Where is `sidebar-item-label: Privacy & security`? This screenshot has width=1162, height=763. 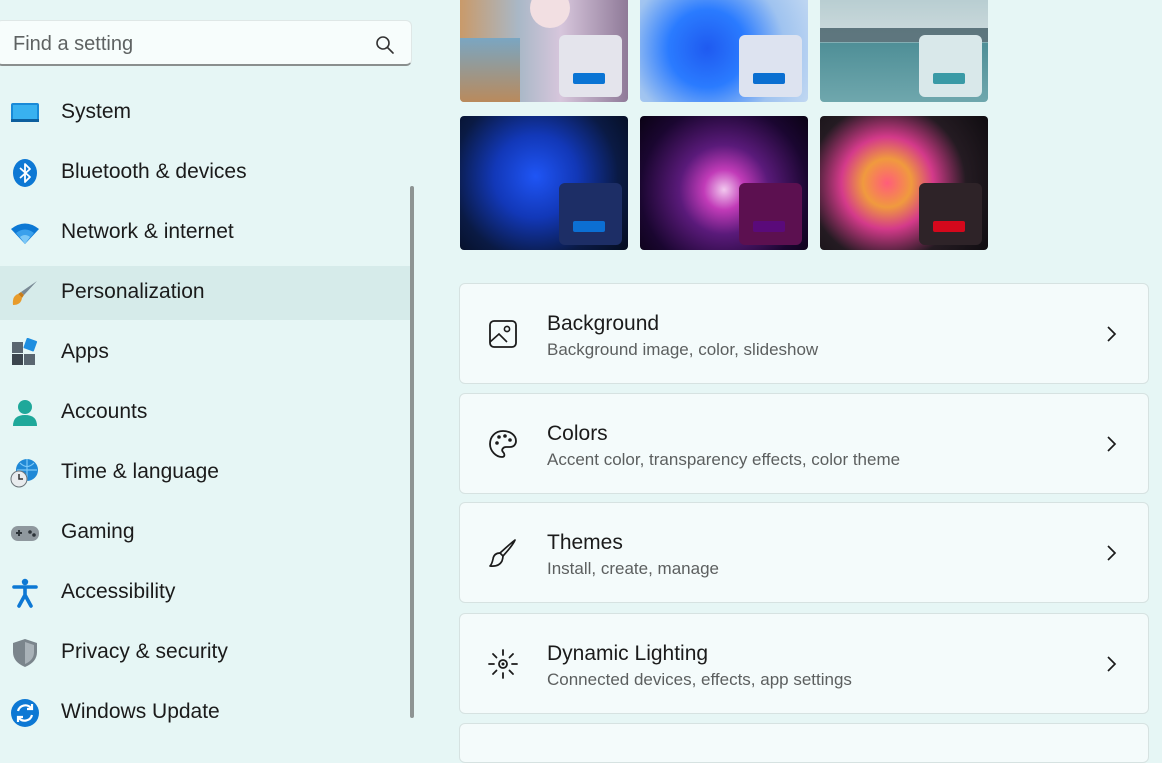
sidebar-item-label: Privacy & security is located at coordinates (144, 651).